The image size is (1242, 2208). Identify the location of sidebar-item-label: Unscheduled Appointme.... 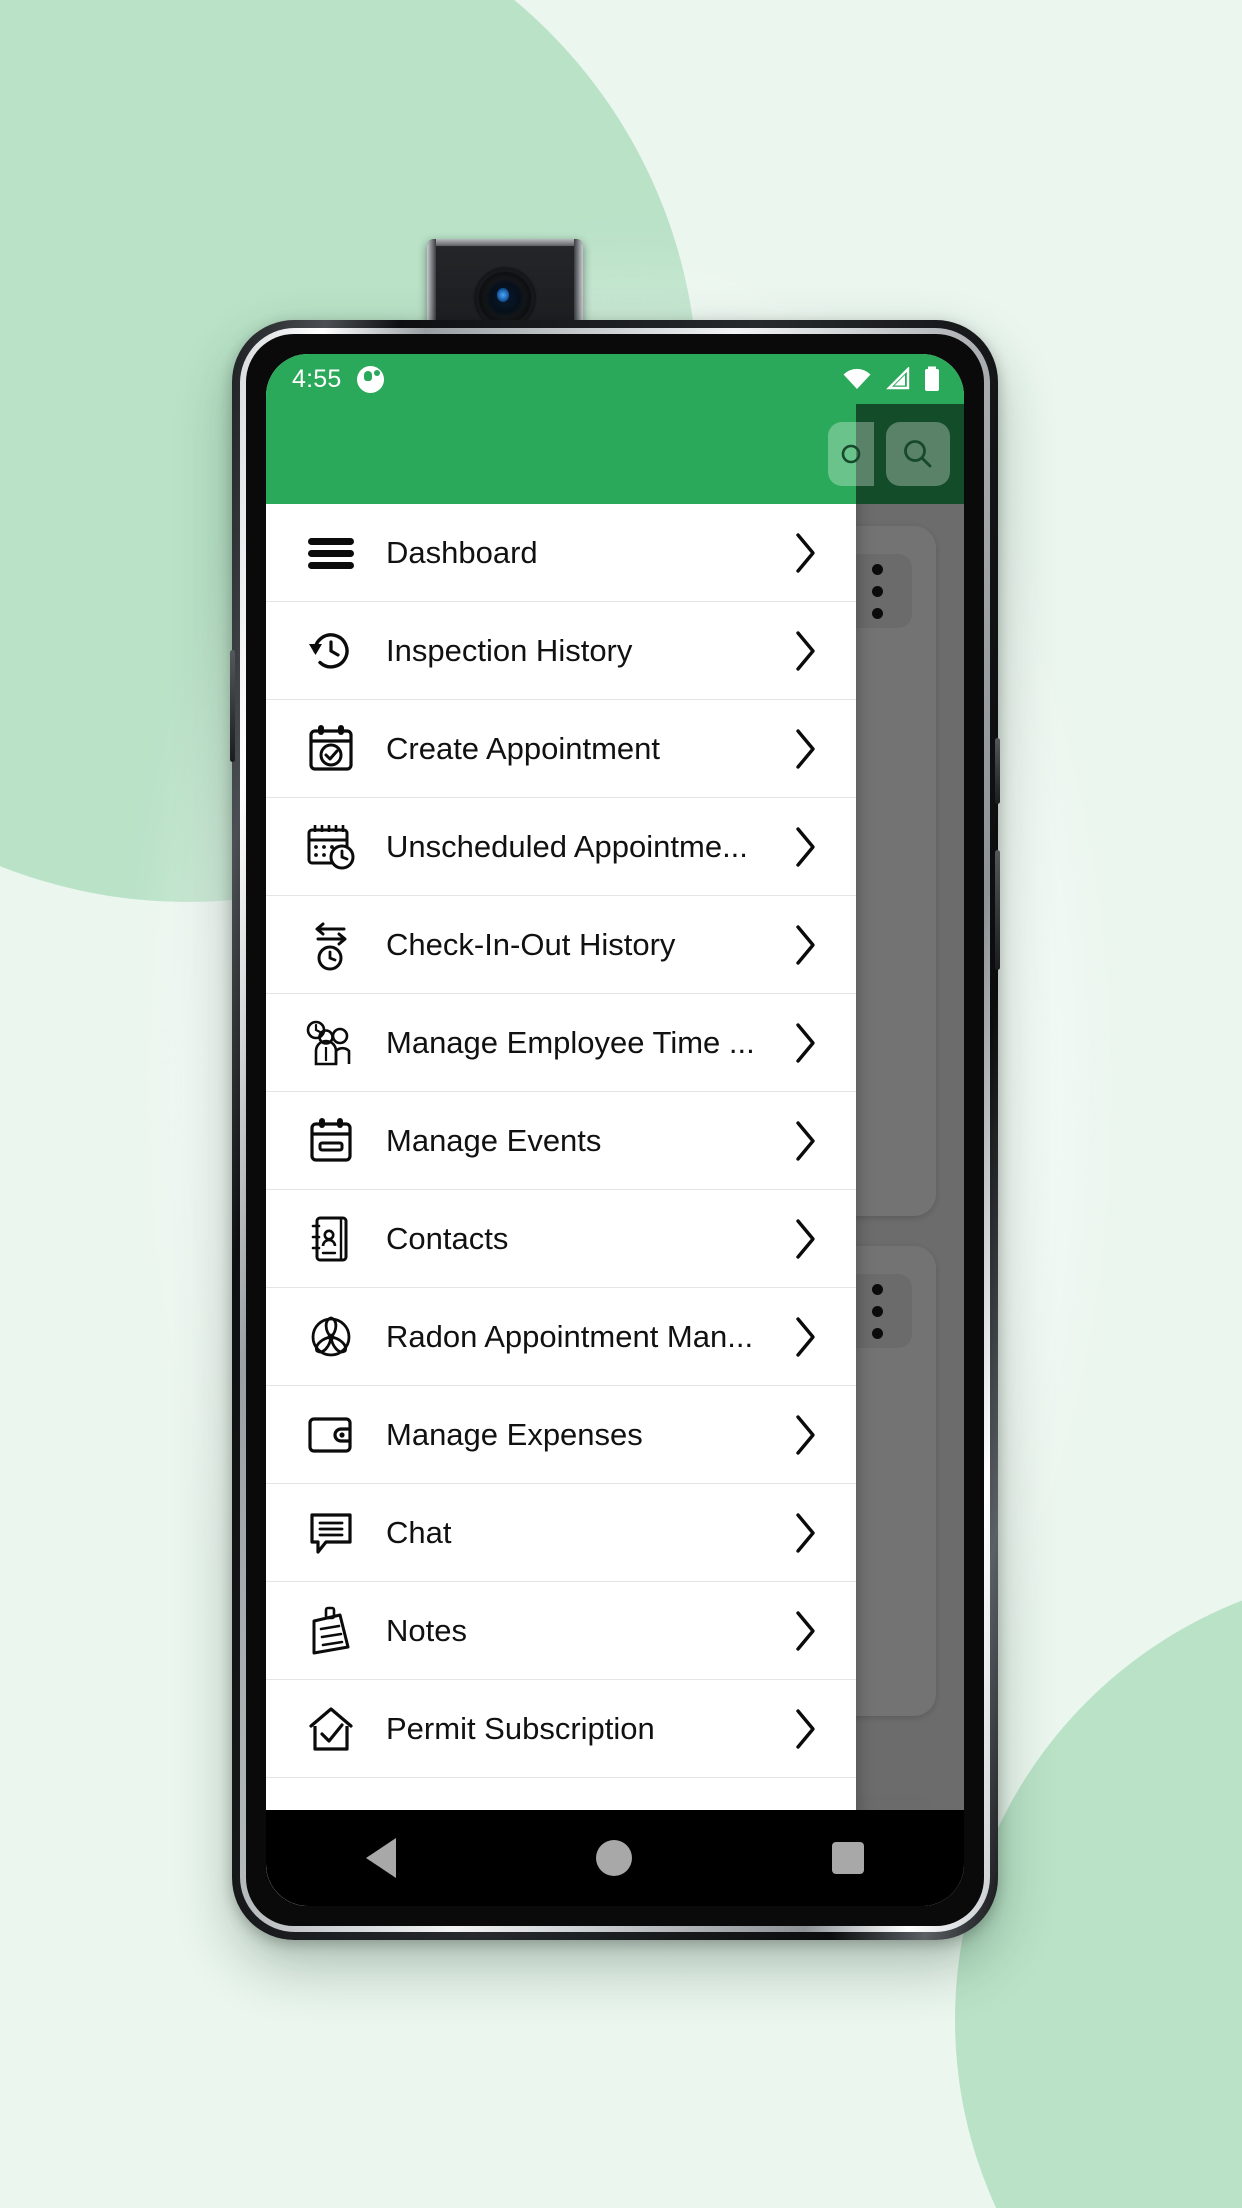
(567, 846).